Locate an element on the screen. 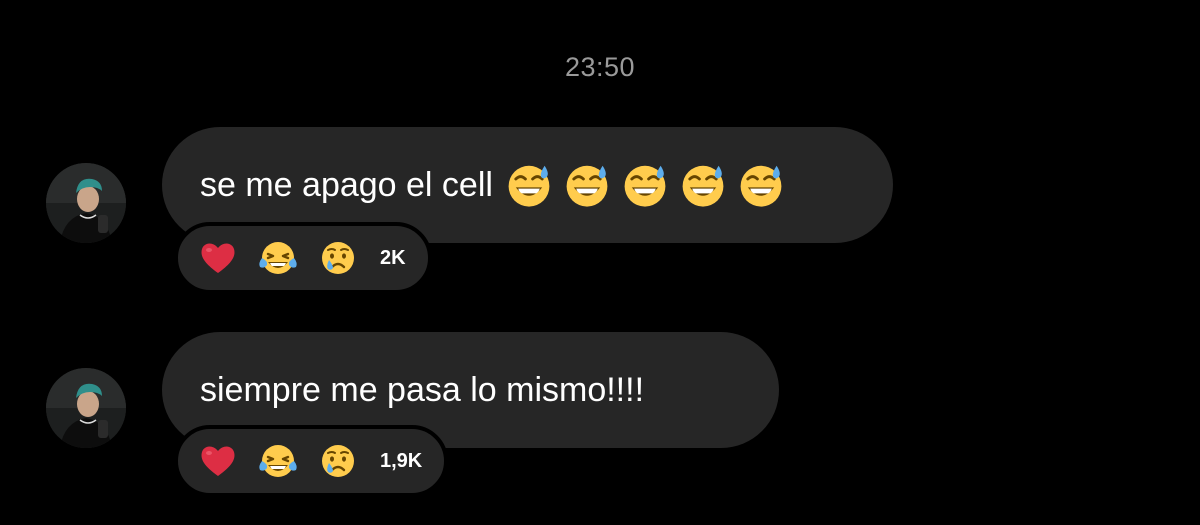 Image resolution: width=1200 pixels, height=525 pixels. reactions-pill: 2K is located at coordinates (303, 258).